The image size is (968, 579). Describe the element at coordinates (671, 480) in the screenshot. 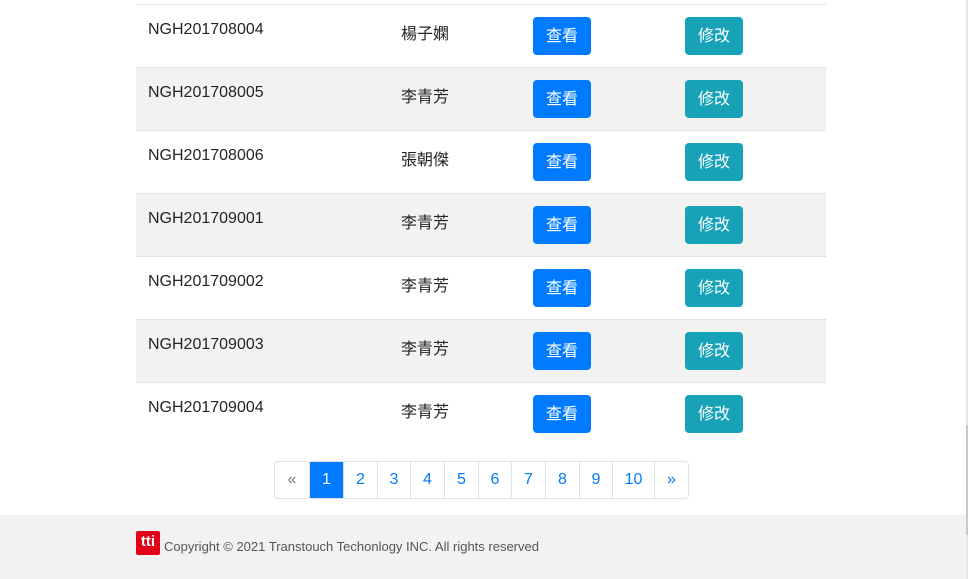

I see `pagination-next: »` at that location.